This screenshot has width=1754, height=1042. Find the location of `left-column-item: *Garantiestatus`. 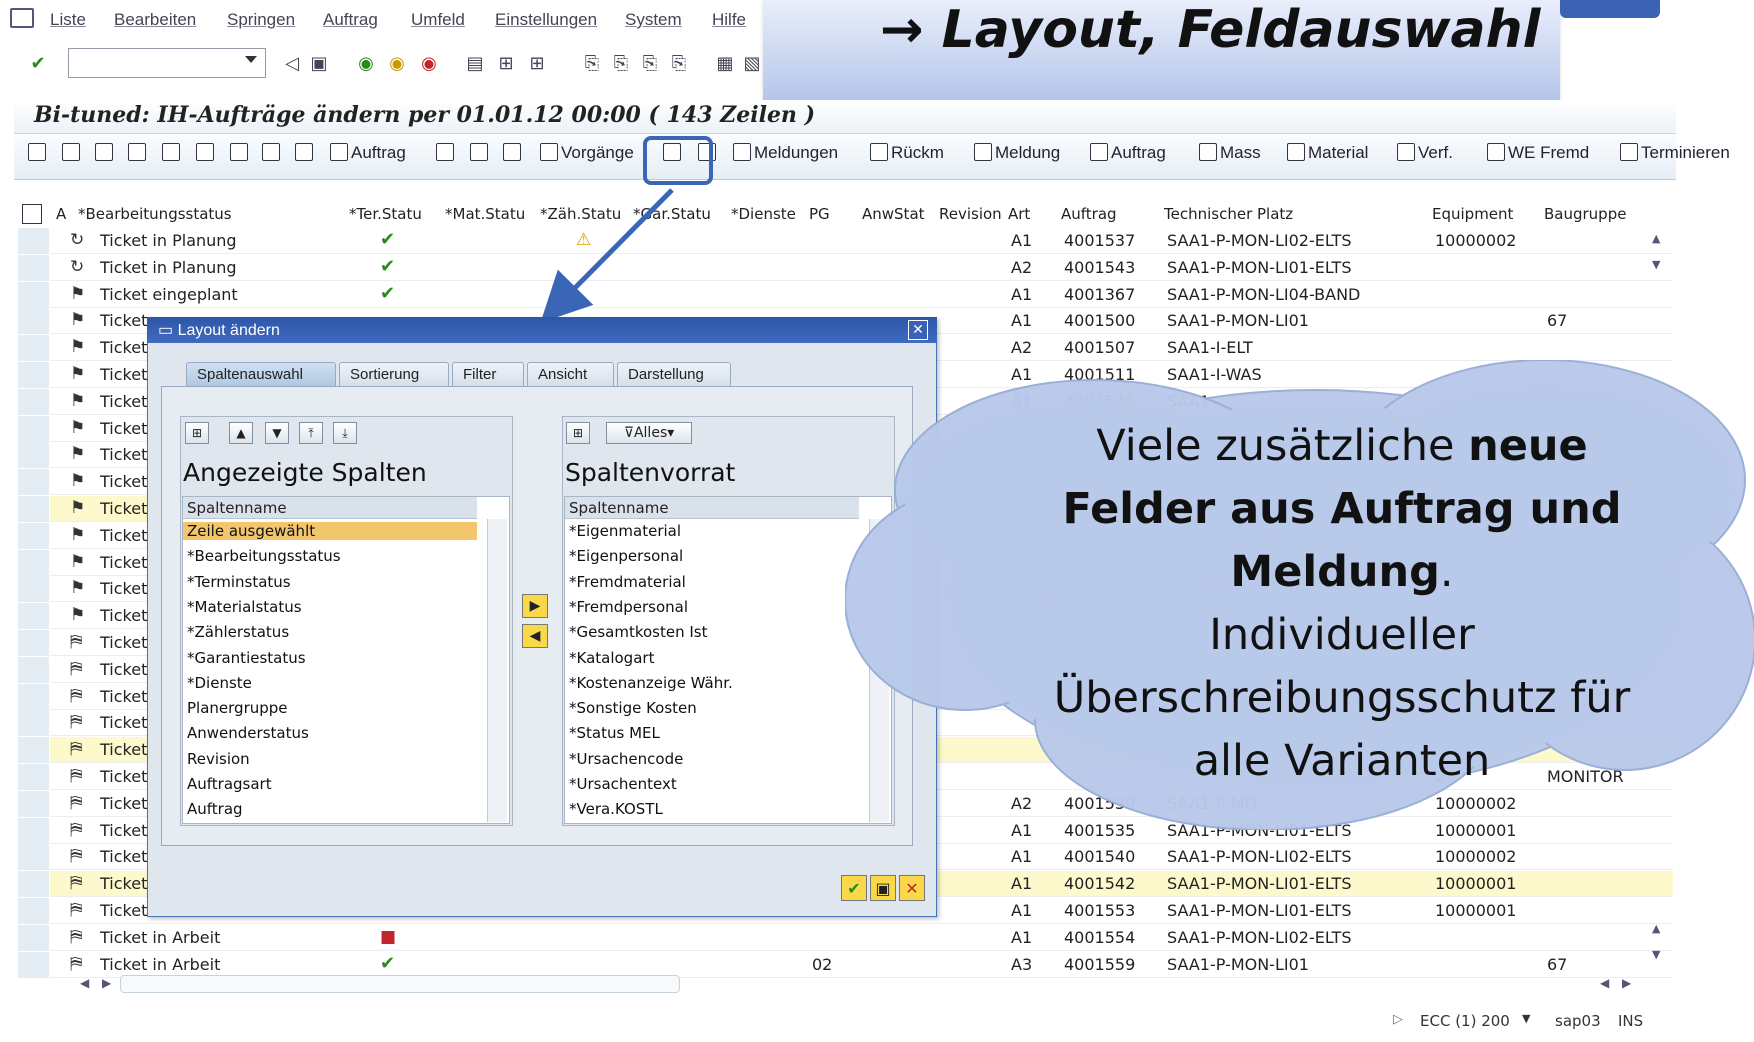

left-column-item: *Garantiestatus is located at coordinates (330, 658).